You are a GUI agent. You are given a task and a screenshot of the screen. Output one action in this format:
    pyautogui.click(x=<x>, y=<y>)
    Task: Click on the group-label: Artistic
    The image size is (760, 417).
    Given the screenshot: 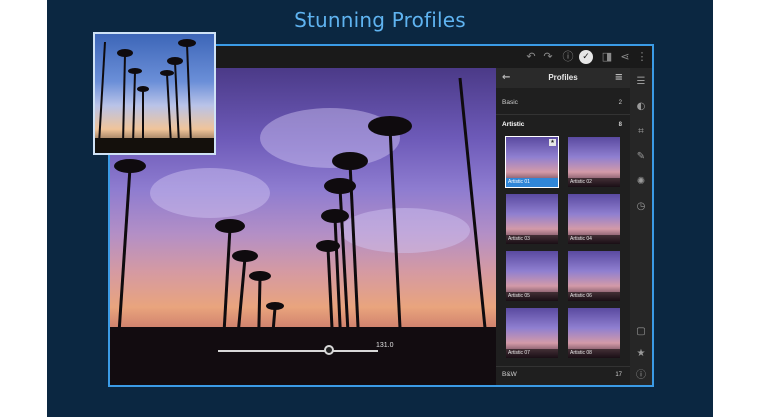 What is the action you would take?
    pyautogui.click(x=513, y=124)
    